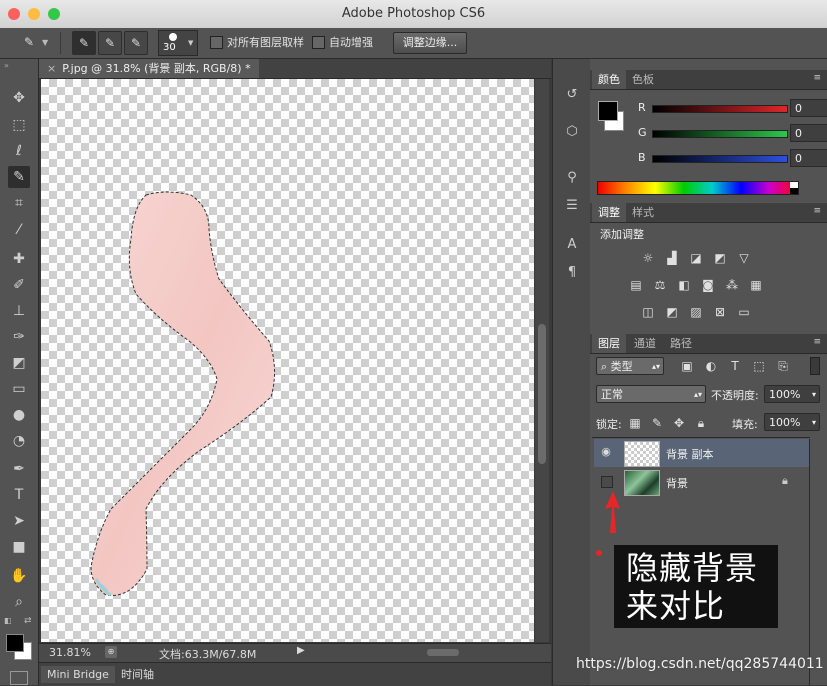  What do you see at coordinates (19, 98) in the screenshot?
I see `move-tool-icon: ✥` at bounding box center [19, 98].